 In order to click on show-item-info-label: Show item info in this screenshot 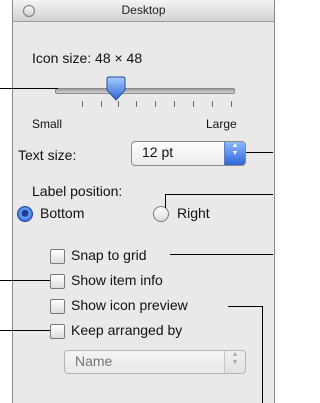, I will do `click(117, 280)`.